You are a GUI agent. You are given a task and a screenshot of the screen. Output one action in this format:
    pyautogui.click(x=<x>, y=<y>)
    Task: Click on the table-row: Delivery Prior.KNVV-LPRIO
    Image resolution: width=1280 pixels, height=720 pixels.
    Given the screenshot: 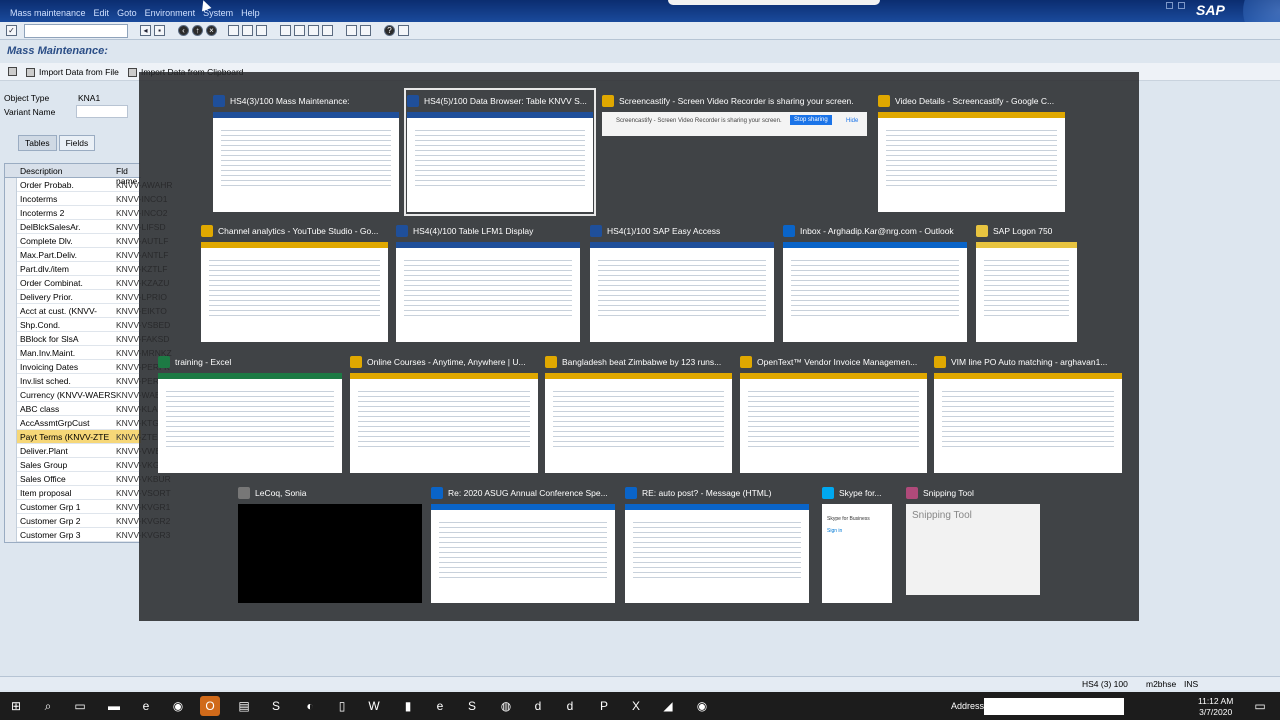 What is the action you would take?
    pyautogui.click(x=86, y=297)
    